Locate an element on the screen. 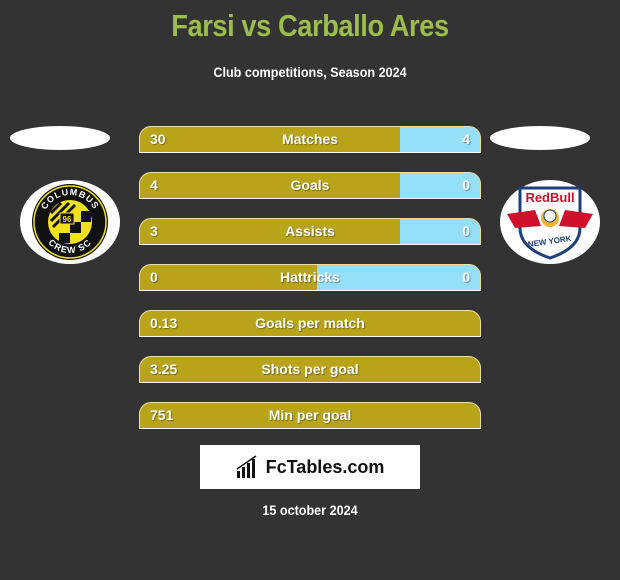 The height and width of the screenshot is (580, 620). stat-row: Goals per match 0.13 is located at coordinates (310, 323).